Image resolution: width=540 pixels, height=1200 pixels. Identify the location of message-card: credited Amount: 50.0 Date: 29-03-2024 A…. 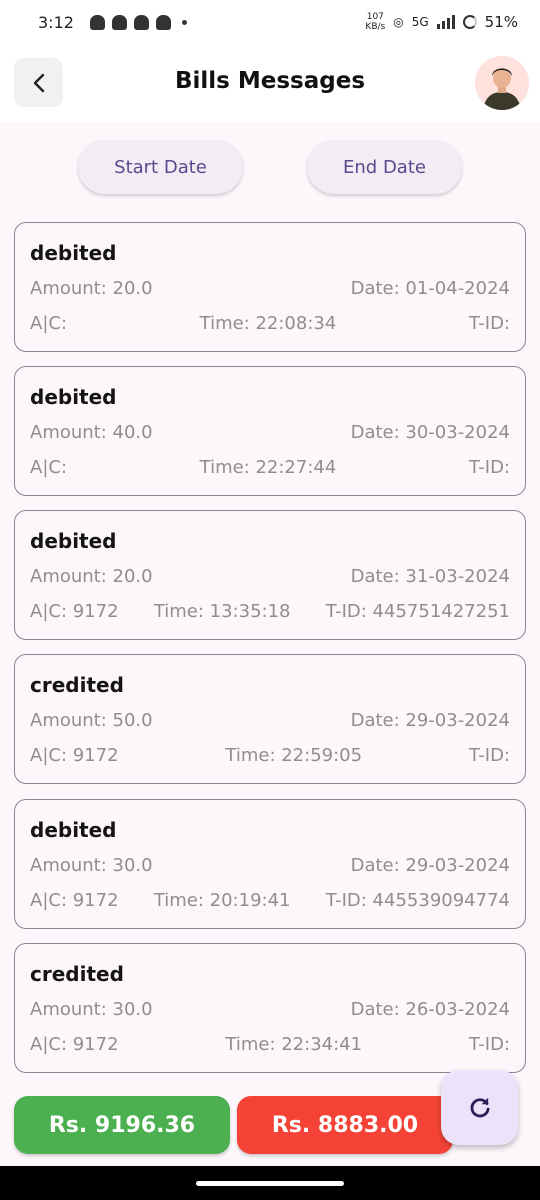
(270, 719).